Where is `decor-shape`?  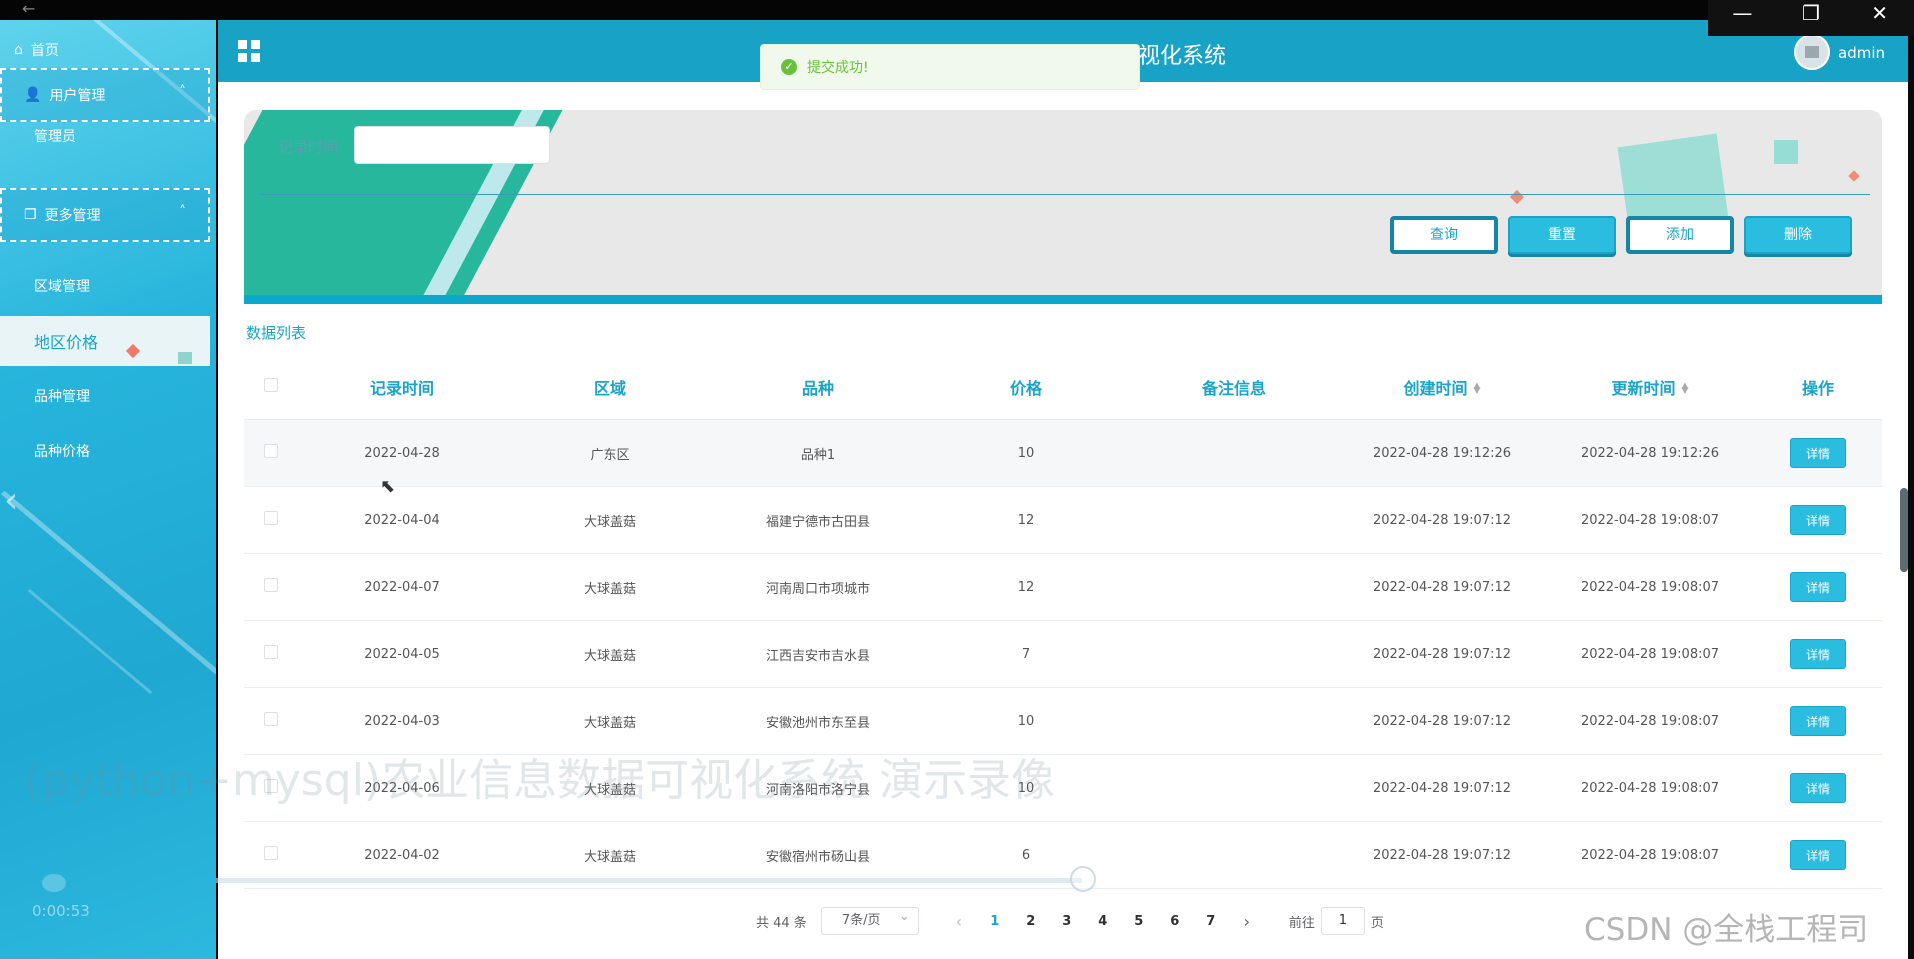
decor-shape is located at coordinates (185, 358).